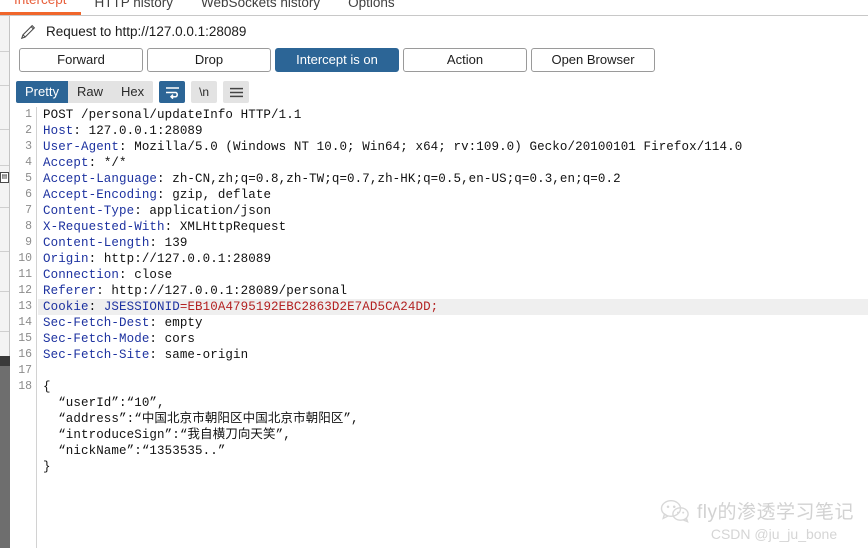  Describe the element at coordinates (28, 242) in the screenshot. I see `line-number: 9` at that location.